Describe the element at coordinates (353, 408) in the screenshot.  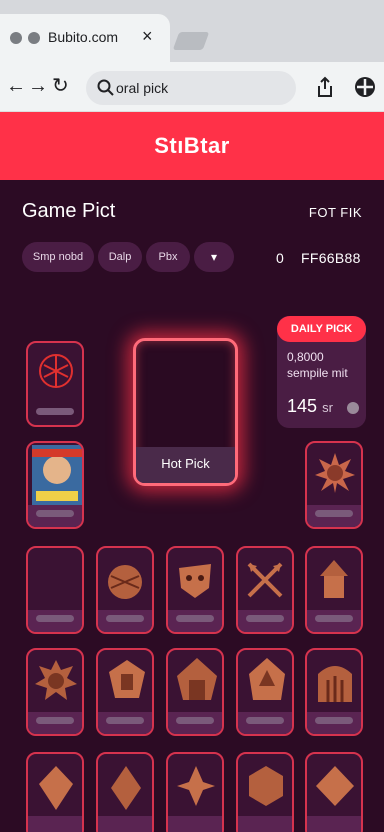
I see `status-dot-icon` at that location.